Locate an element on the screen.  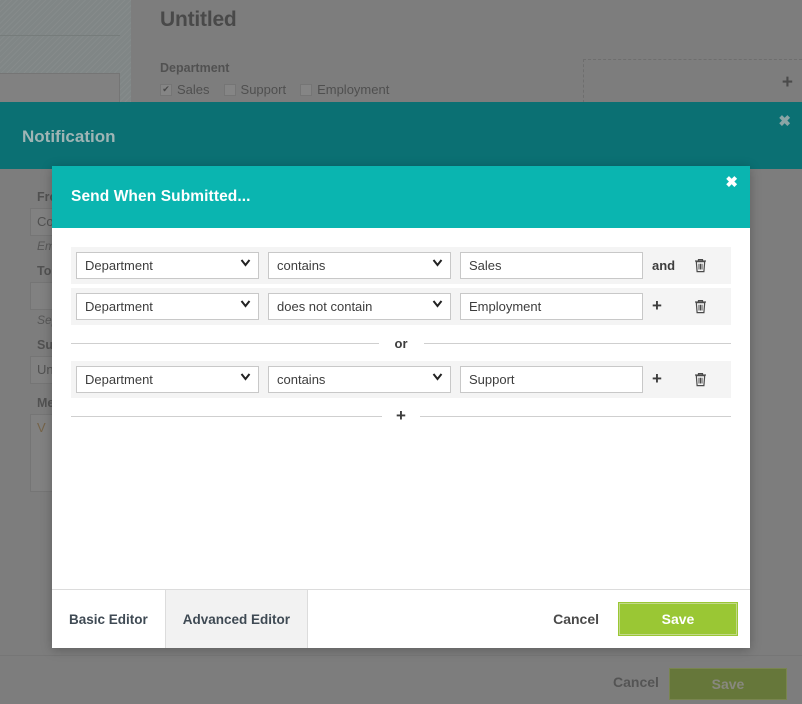
editor-tabs: Basic Editor Advanced Editor is located at coordinates (180, 619).